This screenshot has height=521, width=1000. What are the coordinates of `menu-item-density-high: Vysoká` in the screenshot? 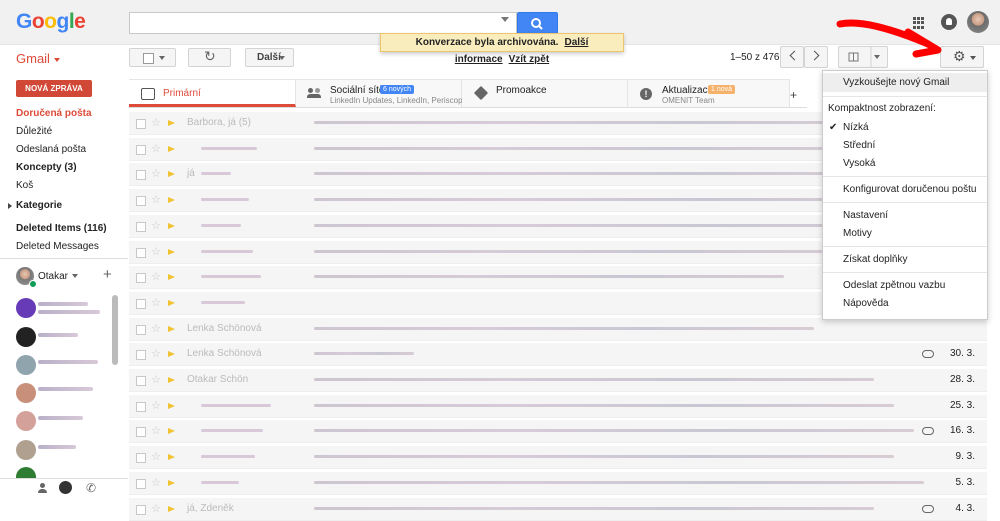 It's located at (859, 163).